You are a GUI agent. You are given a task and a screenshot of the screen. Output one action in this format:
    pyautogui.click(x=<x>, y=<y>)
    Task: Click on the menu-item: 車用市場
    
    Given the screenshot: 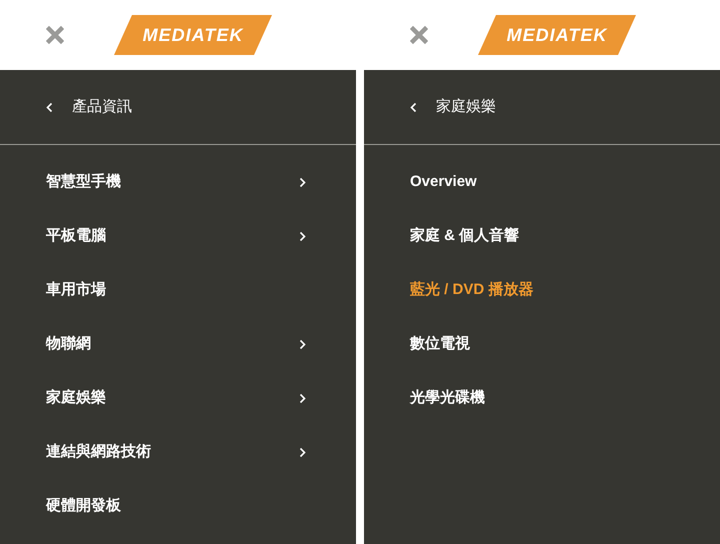 What is the action you would take?
    pyautogui.click(x=76, y=290)
    